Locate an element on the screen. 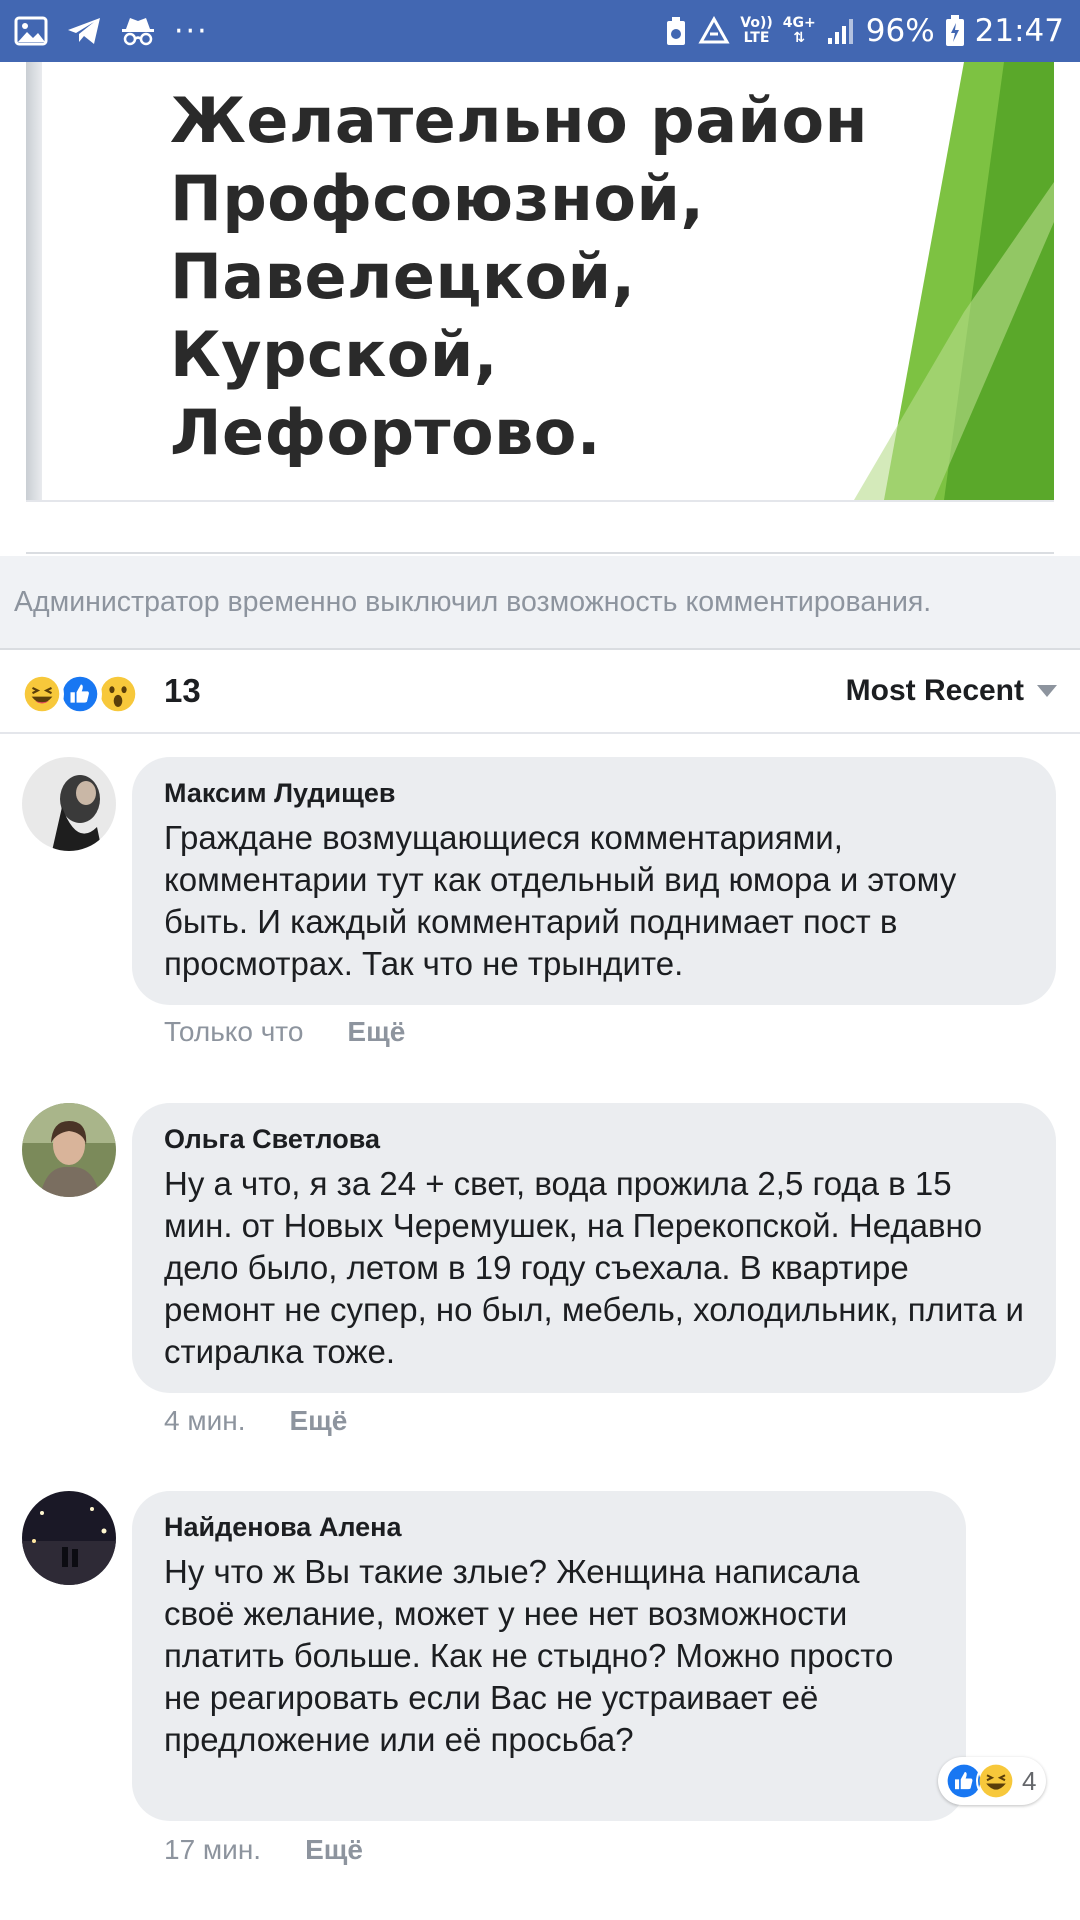  gallery-icon is located at coordinates (31, 31).